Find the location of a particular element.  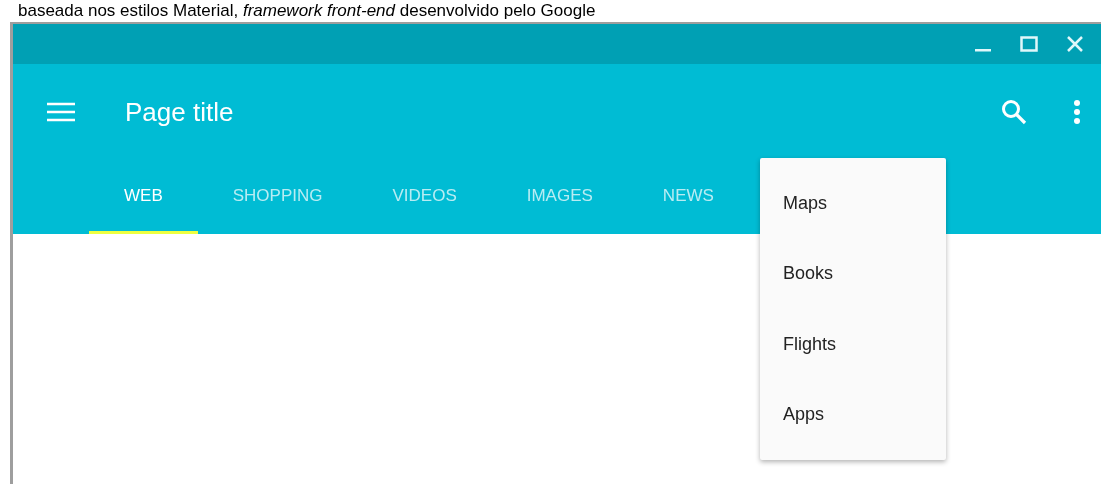

tab: NEWS is located at coordinates (688, 199).